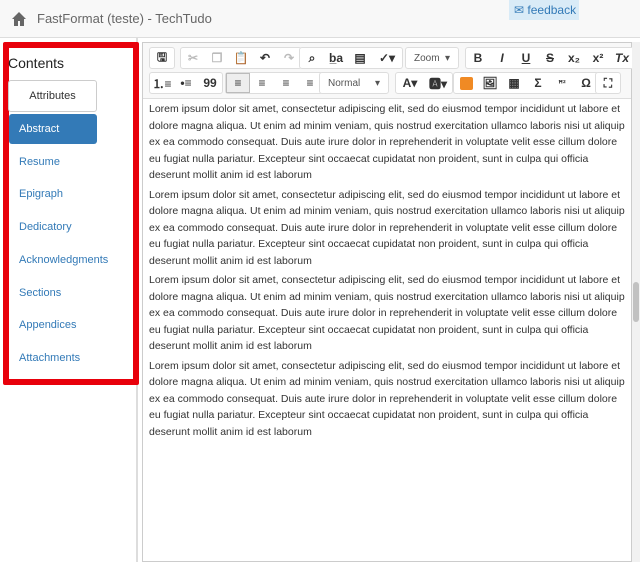 The image size is (640, 562). I want to click on align-center-icon: ≡, so click(262, 83).